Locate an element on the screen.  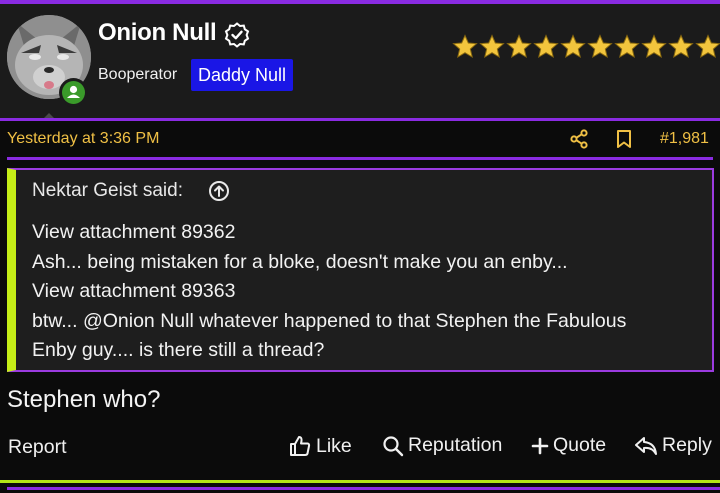
user-banner-badge: Daddy Null is located at coordinates (242, 75).